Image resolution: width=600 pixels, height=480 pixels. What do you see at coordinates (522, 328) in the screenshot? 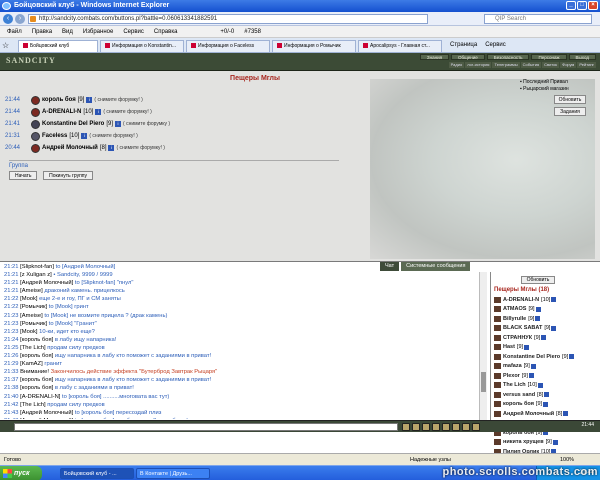
I see `roster-name: BLACK SABAT` at bounding box center [522, 328].